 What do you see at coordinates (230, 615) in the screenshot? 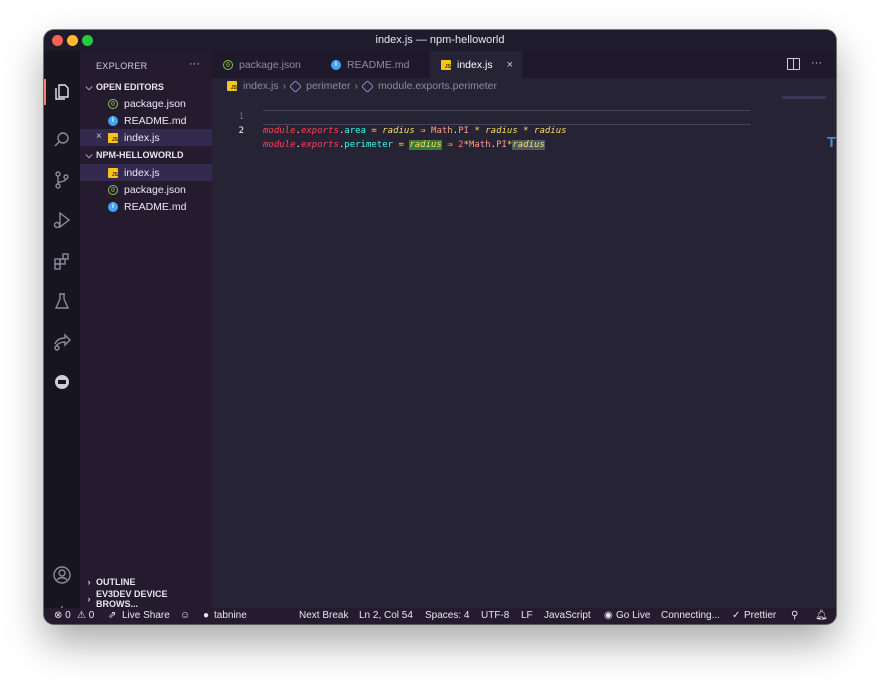
I see `tabnine-button: tabnine` at bounding box center [230, 615].